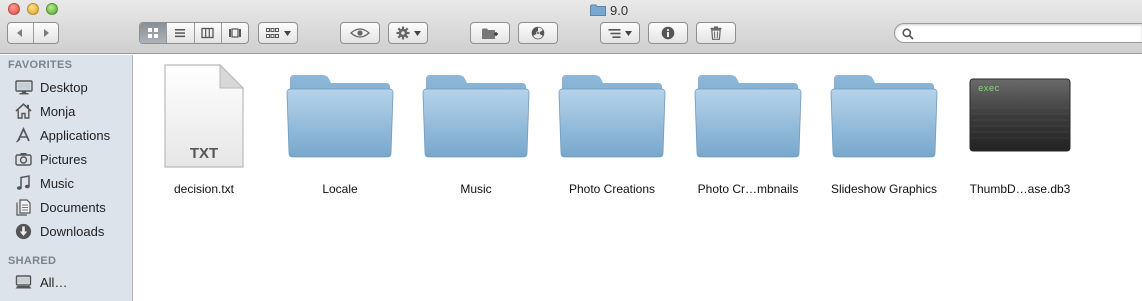 The image size is (1142, 301). I want to click on music-note-icon, so click(23, 183).